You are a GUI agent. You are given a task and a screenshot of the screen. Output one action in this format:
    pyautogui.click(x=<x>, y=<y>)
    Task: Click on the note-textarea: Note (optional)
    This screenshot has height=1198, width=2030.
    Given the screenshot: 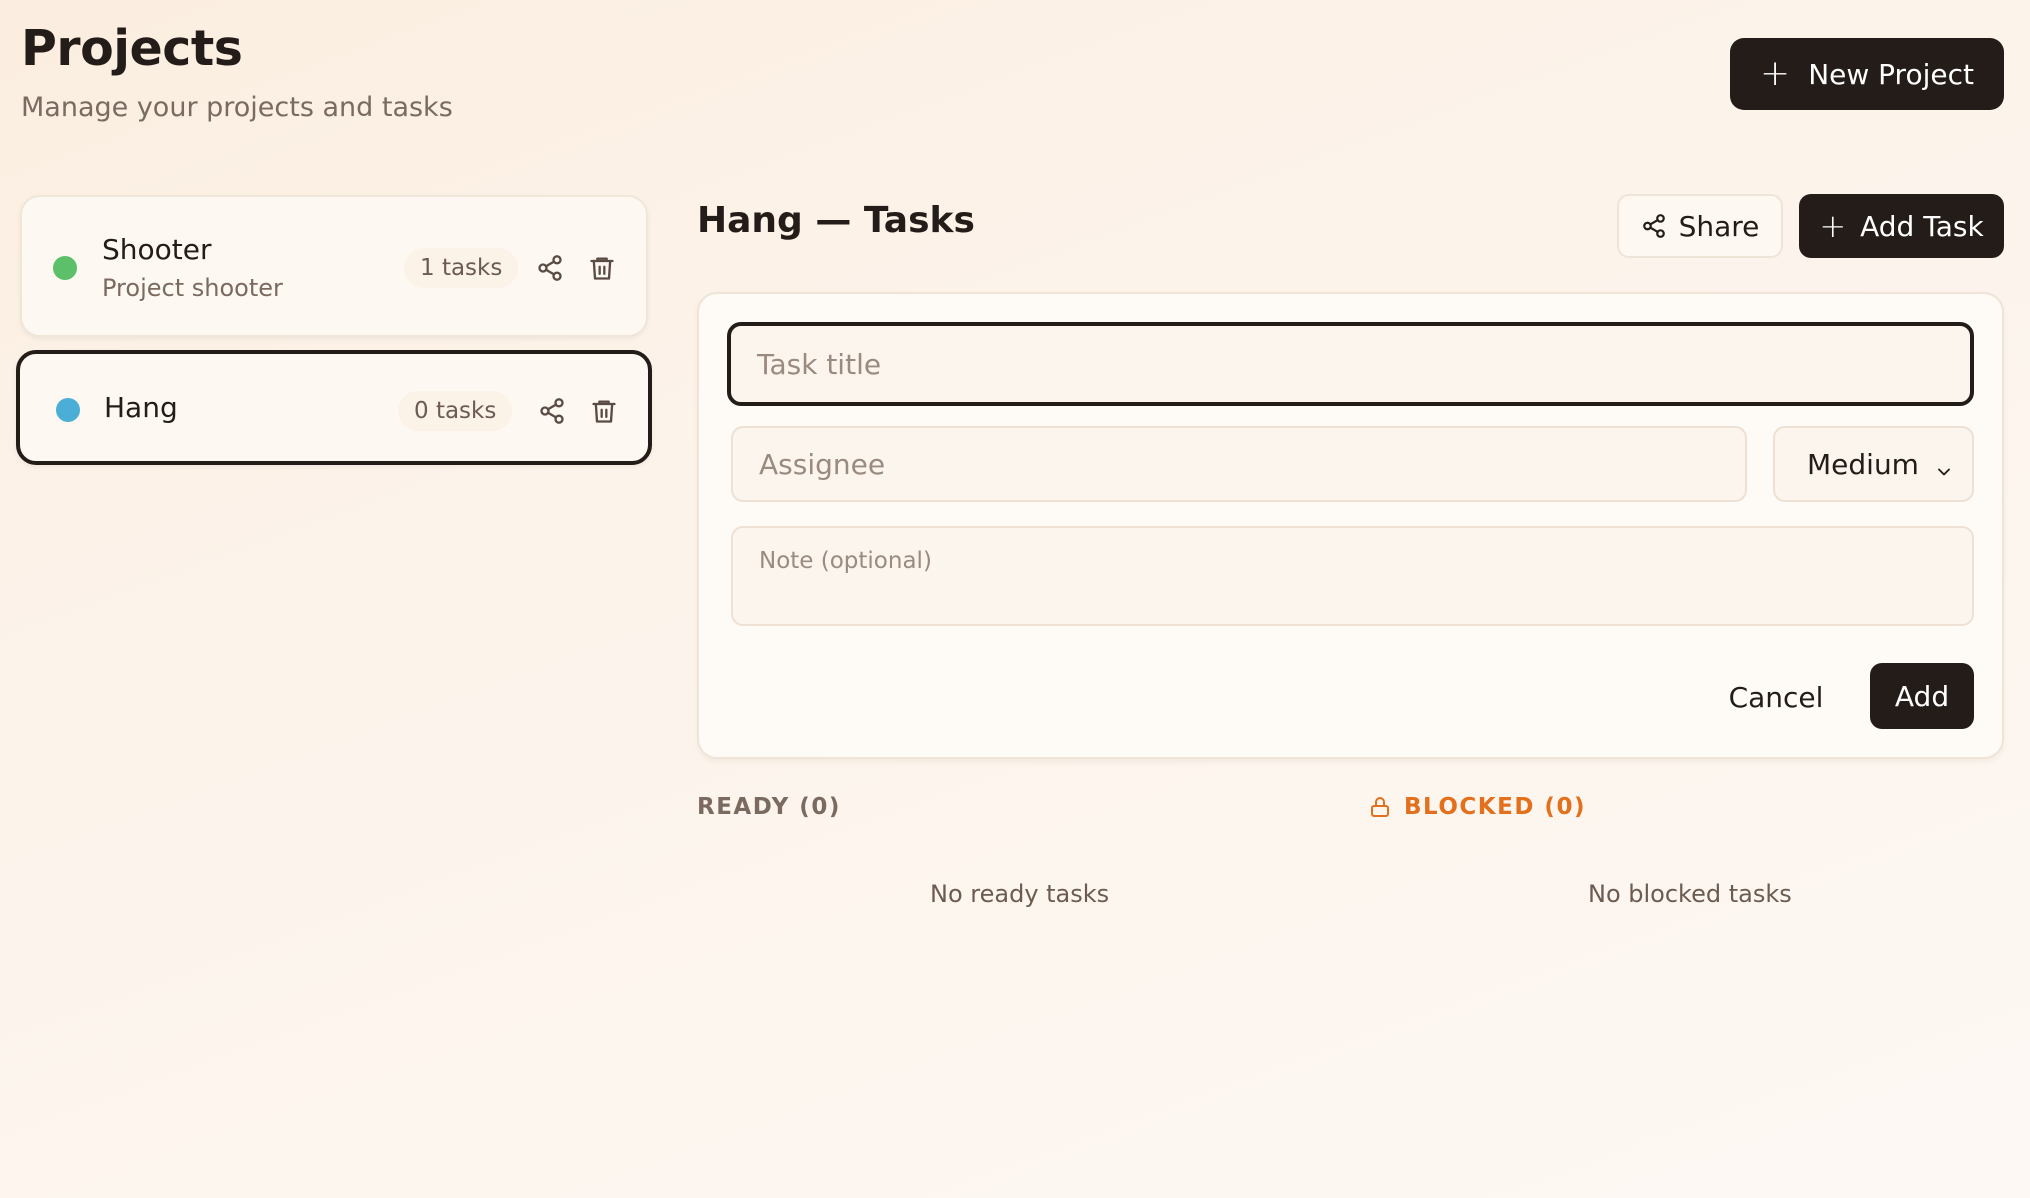 What is the action you would take?
    pyautogui.click(x=1352, y=576)
    